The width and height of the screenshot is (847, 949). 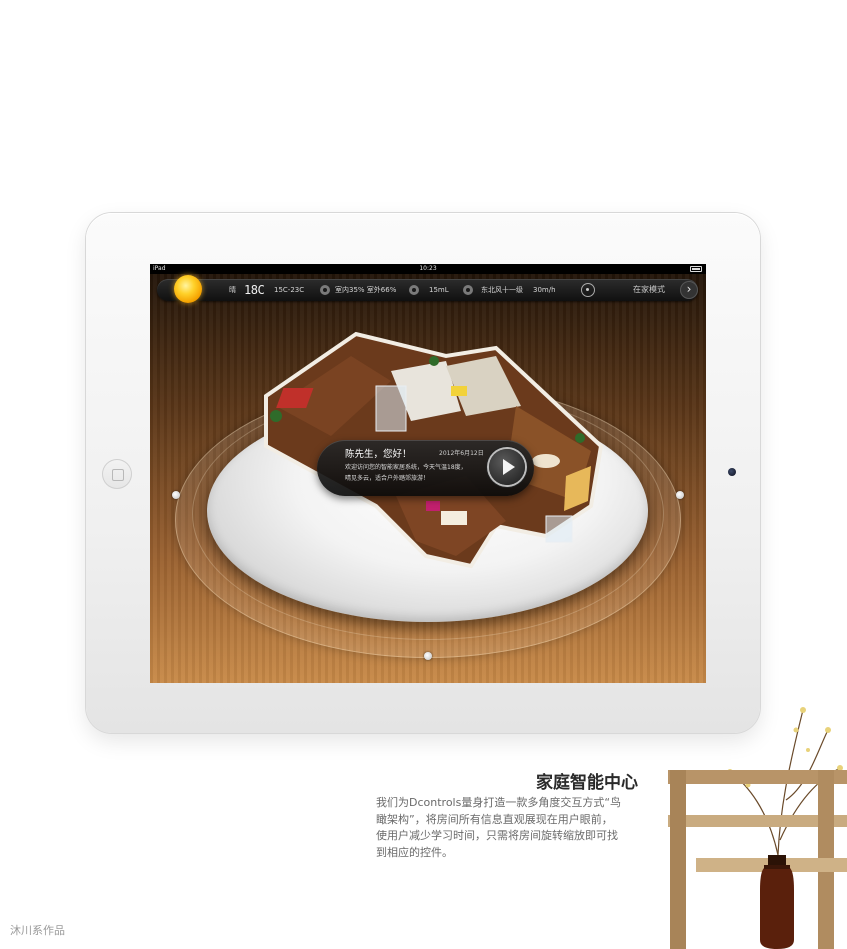 What do you see at coordinates (433, 506) in the screenshot?
I see `sofa-magenta` at bounding box center [433, 506].